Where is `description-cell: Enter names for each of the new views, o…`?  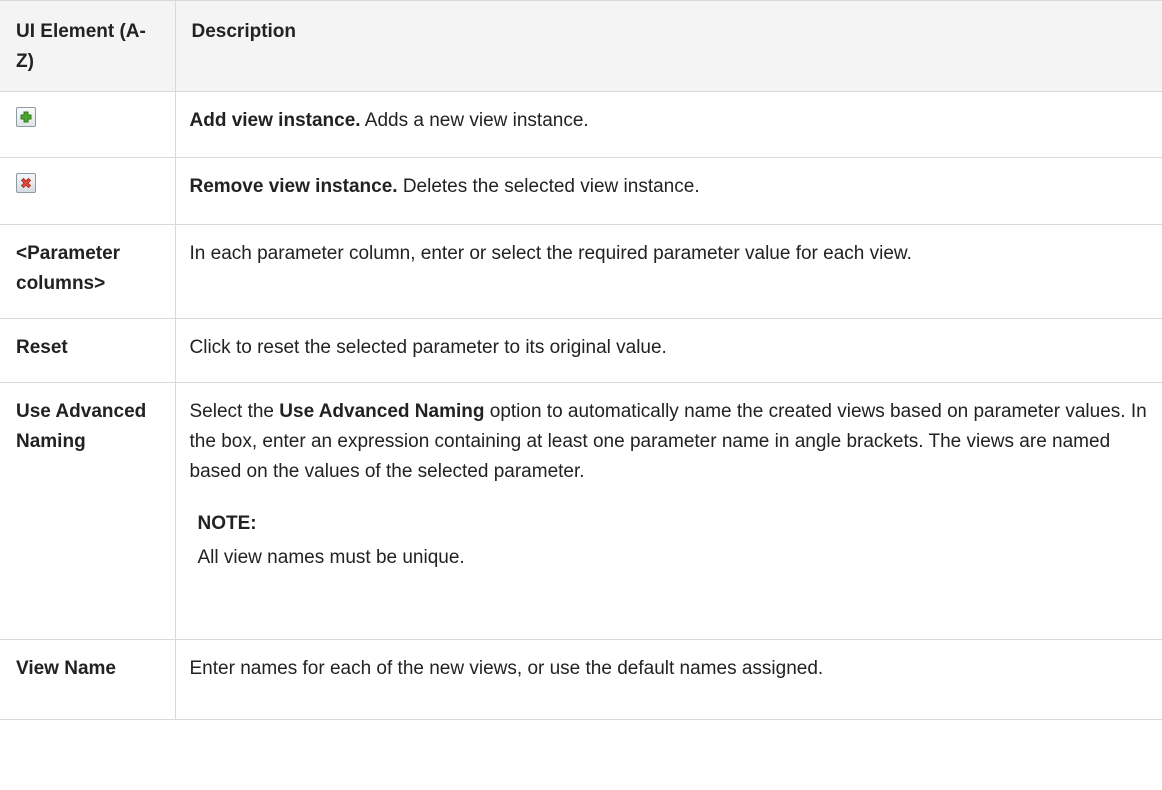 description-cell: Enter names for each of the new views, o… is located at coordinates (668, 679).